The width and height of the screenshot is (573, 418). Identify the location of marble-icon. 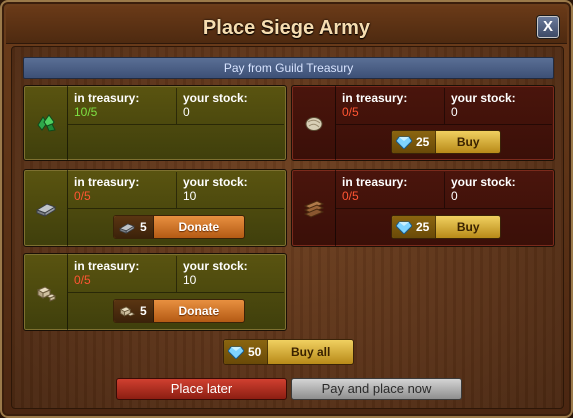
(313, 124).